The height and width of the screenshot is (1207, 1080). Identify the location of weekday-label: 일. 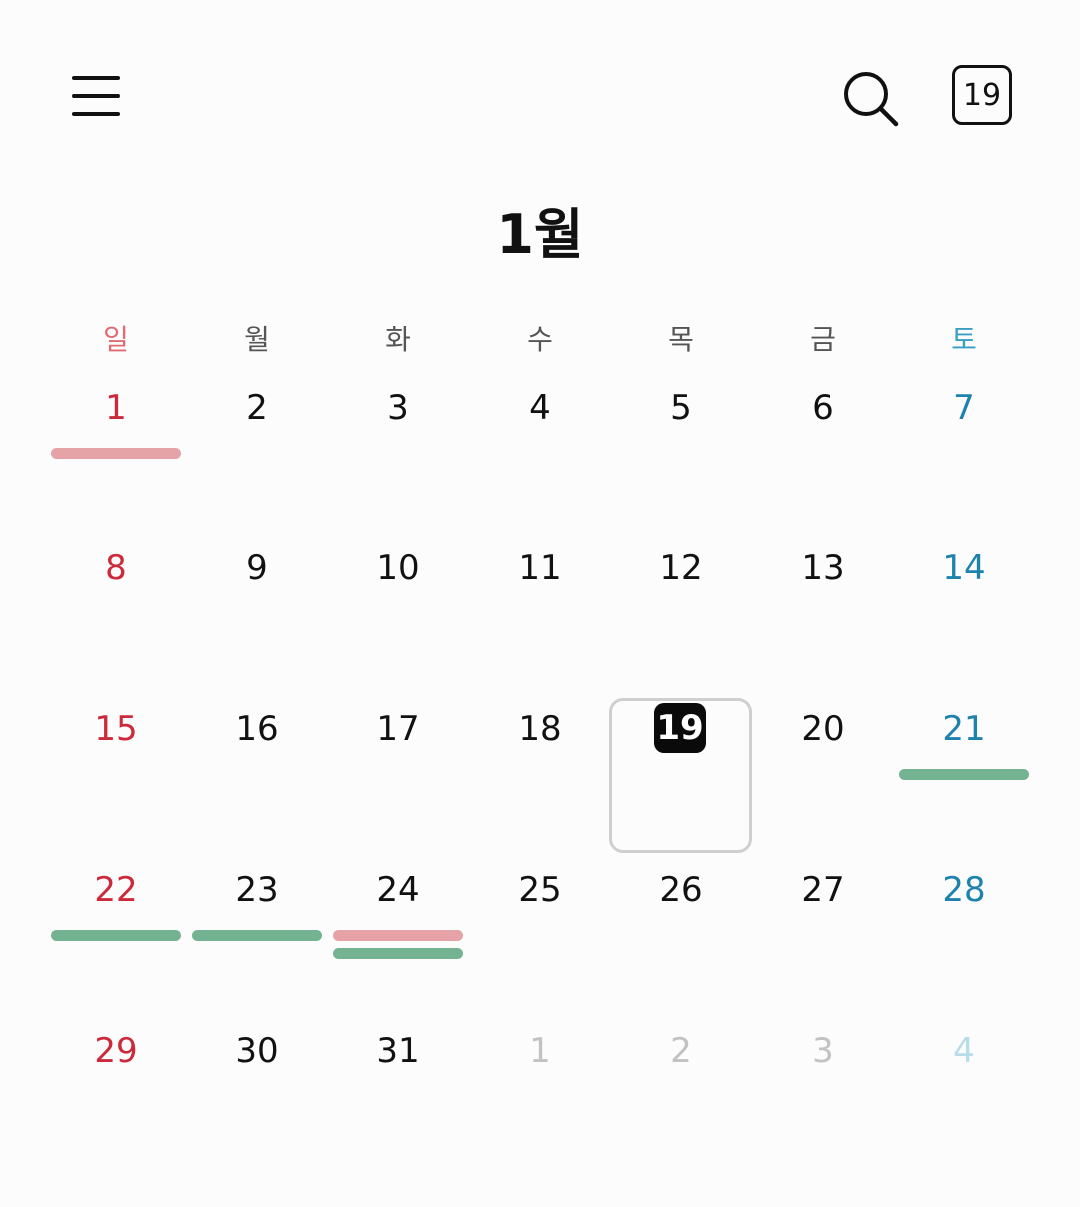
(116, 339).